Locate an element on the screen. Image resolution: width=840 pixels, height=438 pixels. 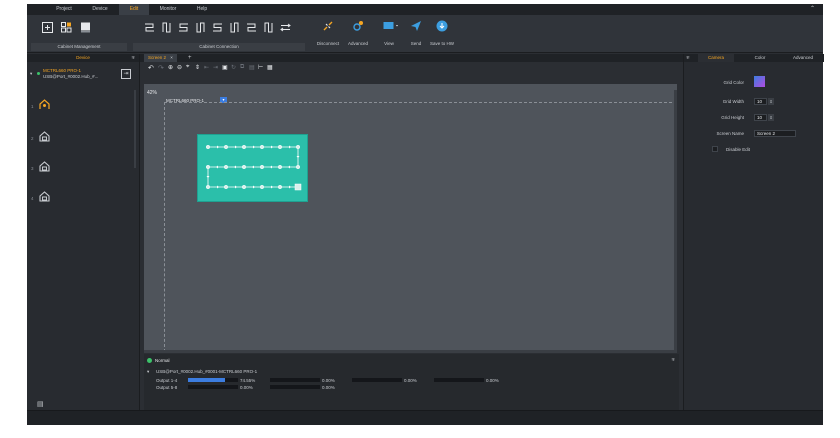
disconnect-label: Disconnect is located at coordinates (328, 43).